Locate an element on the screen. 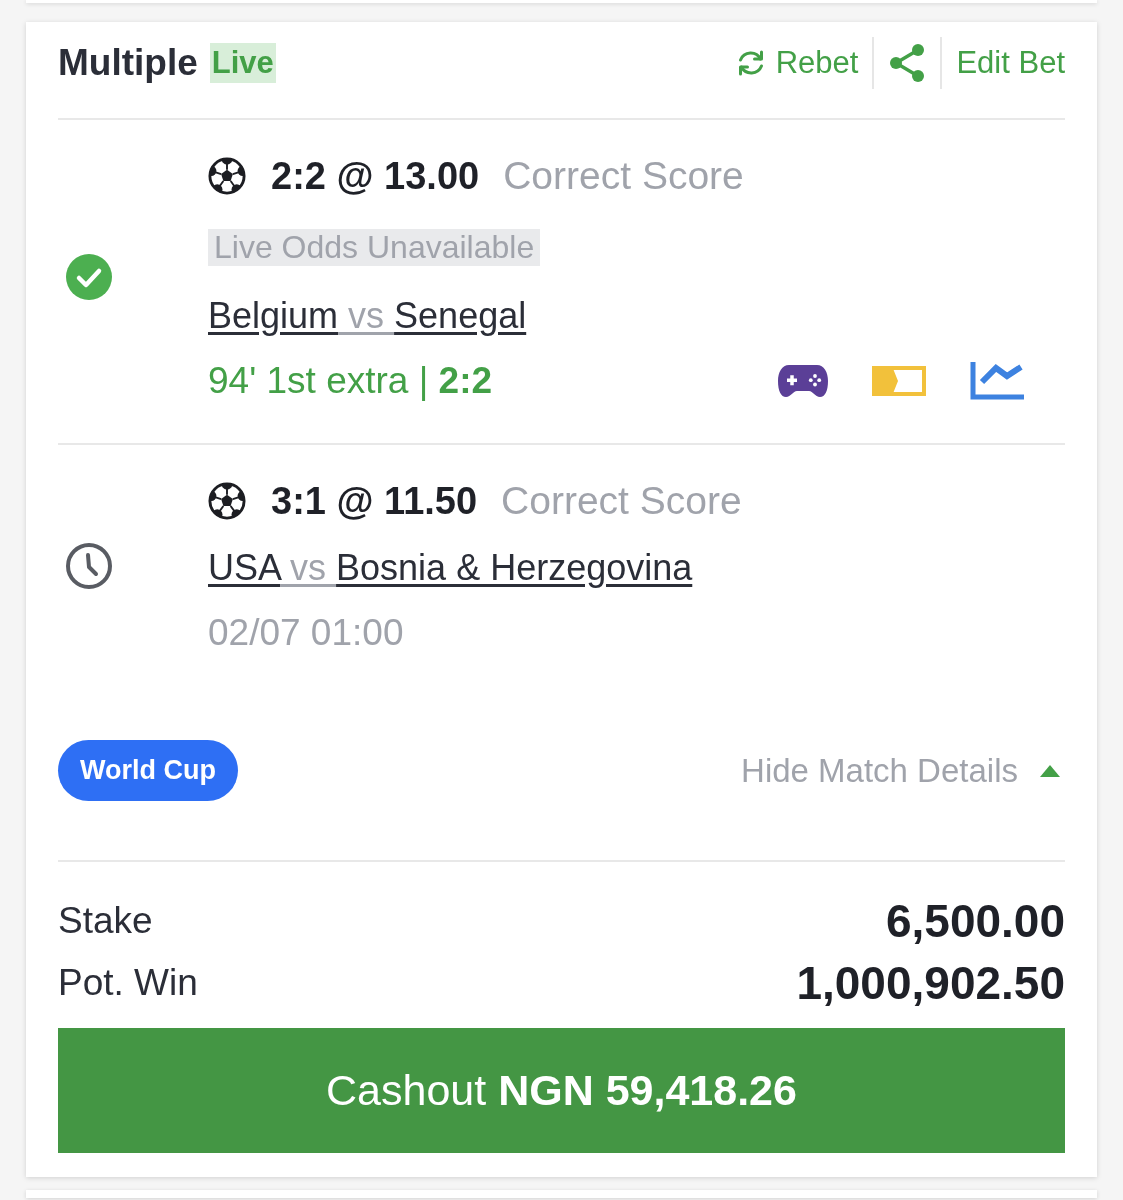 This screenshot has width=1123, height=1200. summary-value: 6,500.00 is located at coordinates (975, 921).